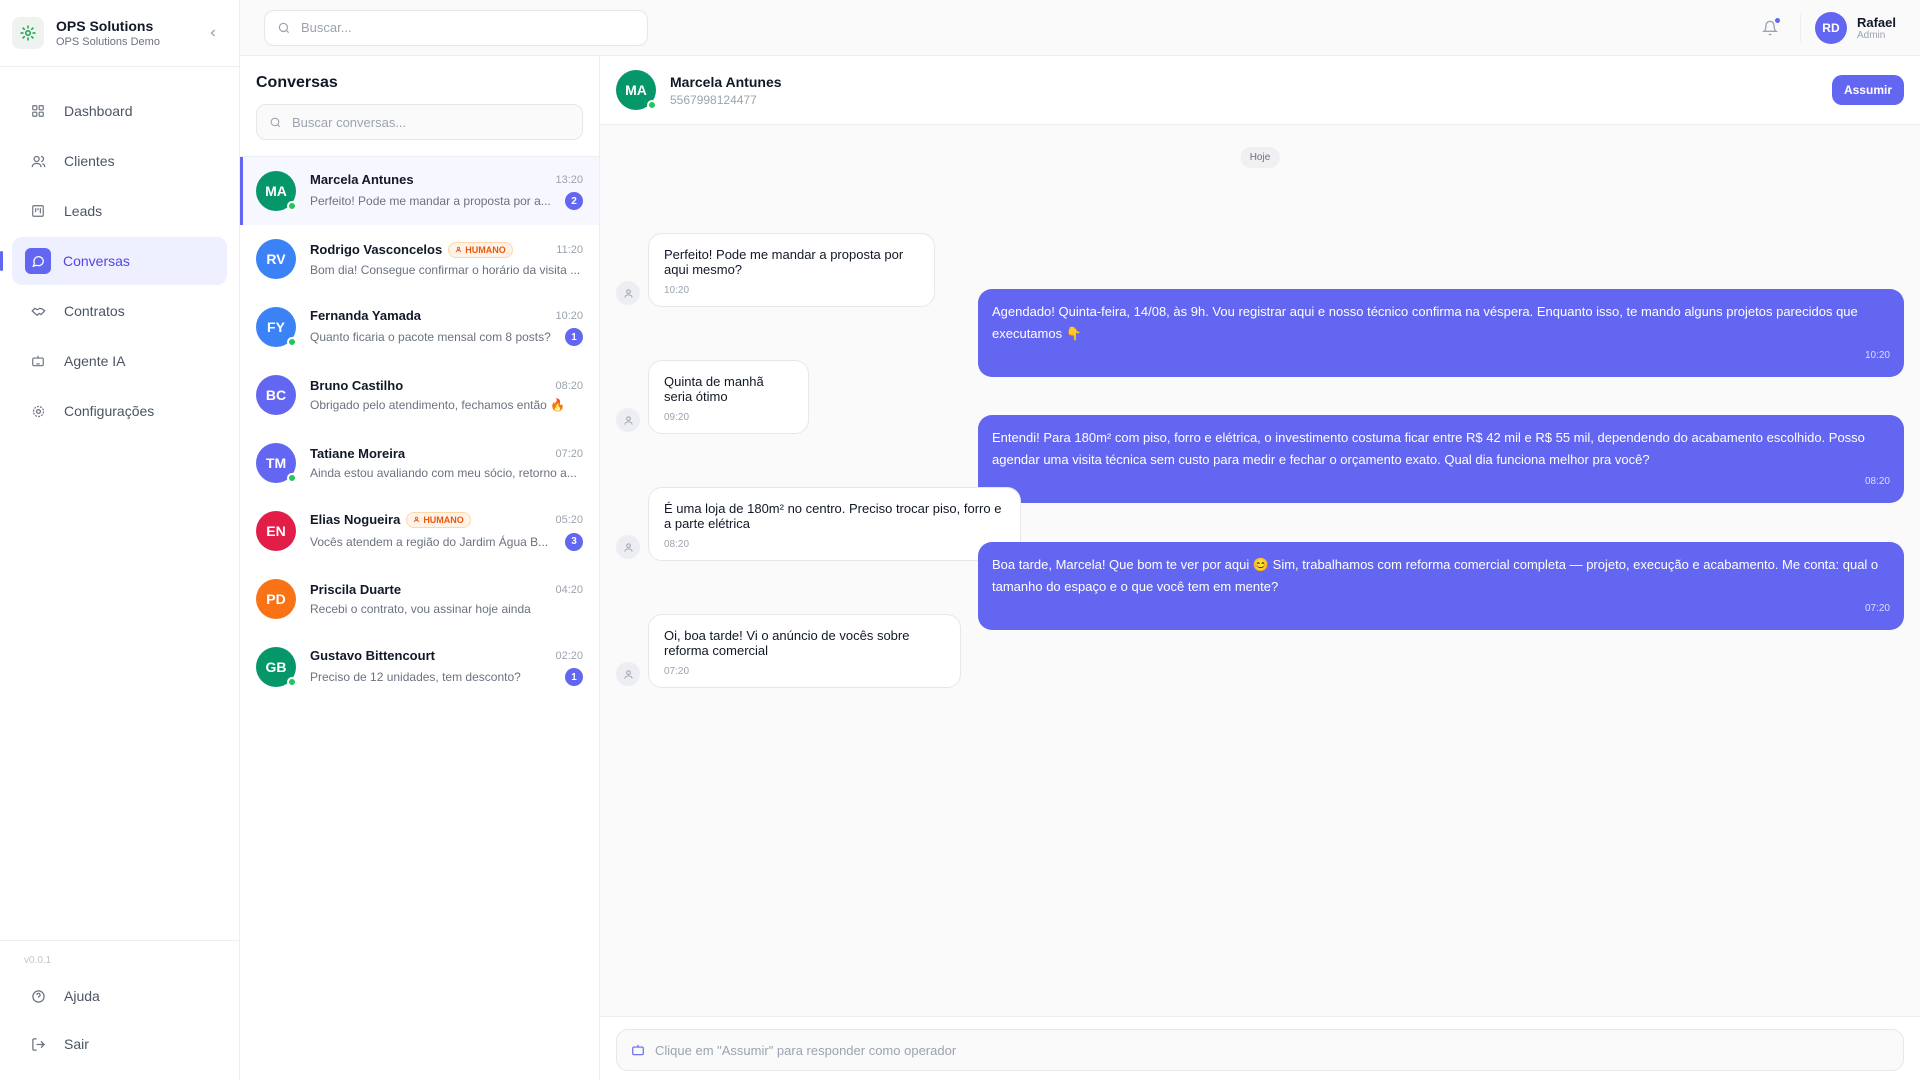 This screenshot has height=1080, width=1920. What do you see at coordinates (356, 589) in the screenshot?
I see `conversation-name: Priscila Duarte` at bounding box center [356, 589].